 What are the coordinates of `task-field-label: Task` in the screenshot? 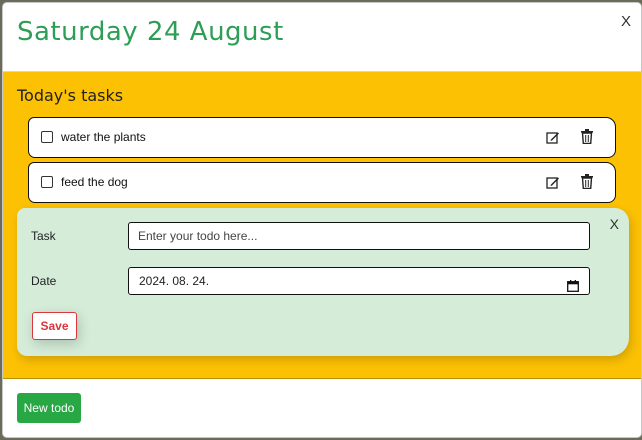 It's located at (43, 236).